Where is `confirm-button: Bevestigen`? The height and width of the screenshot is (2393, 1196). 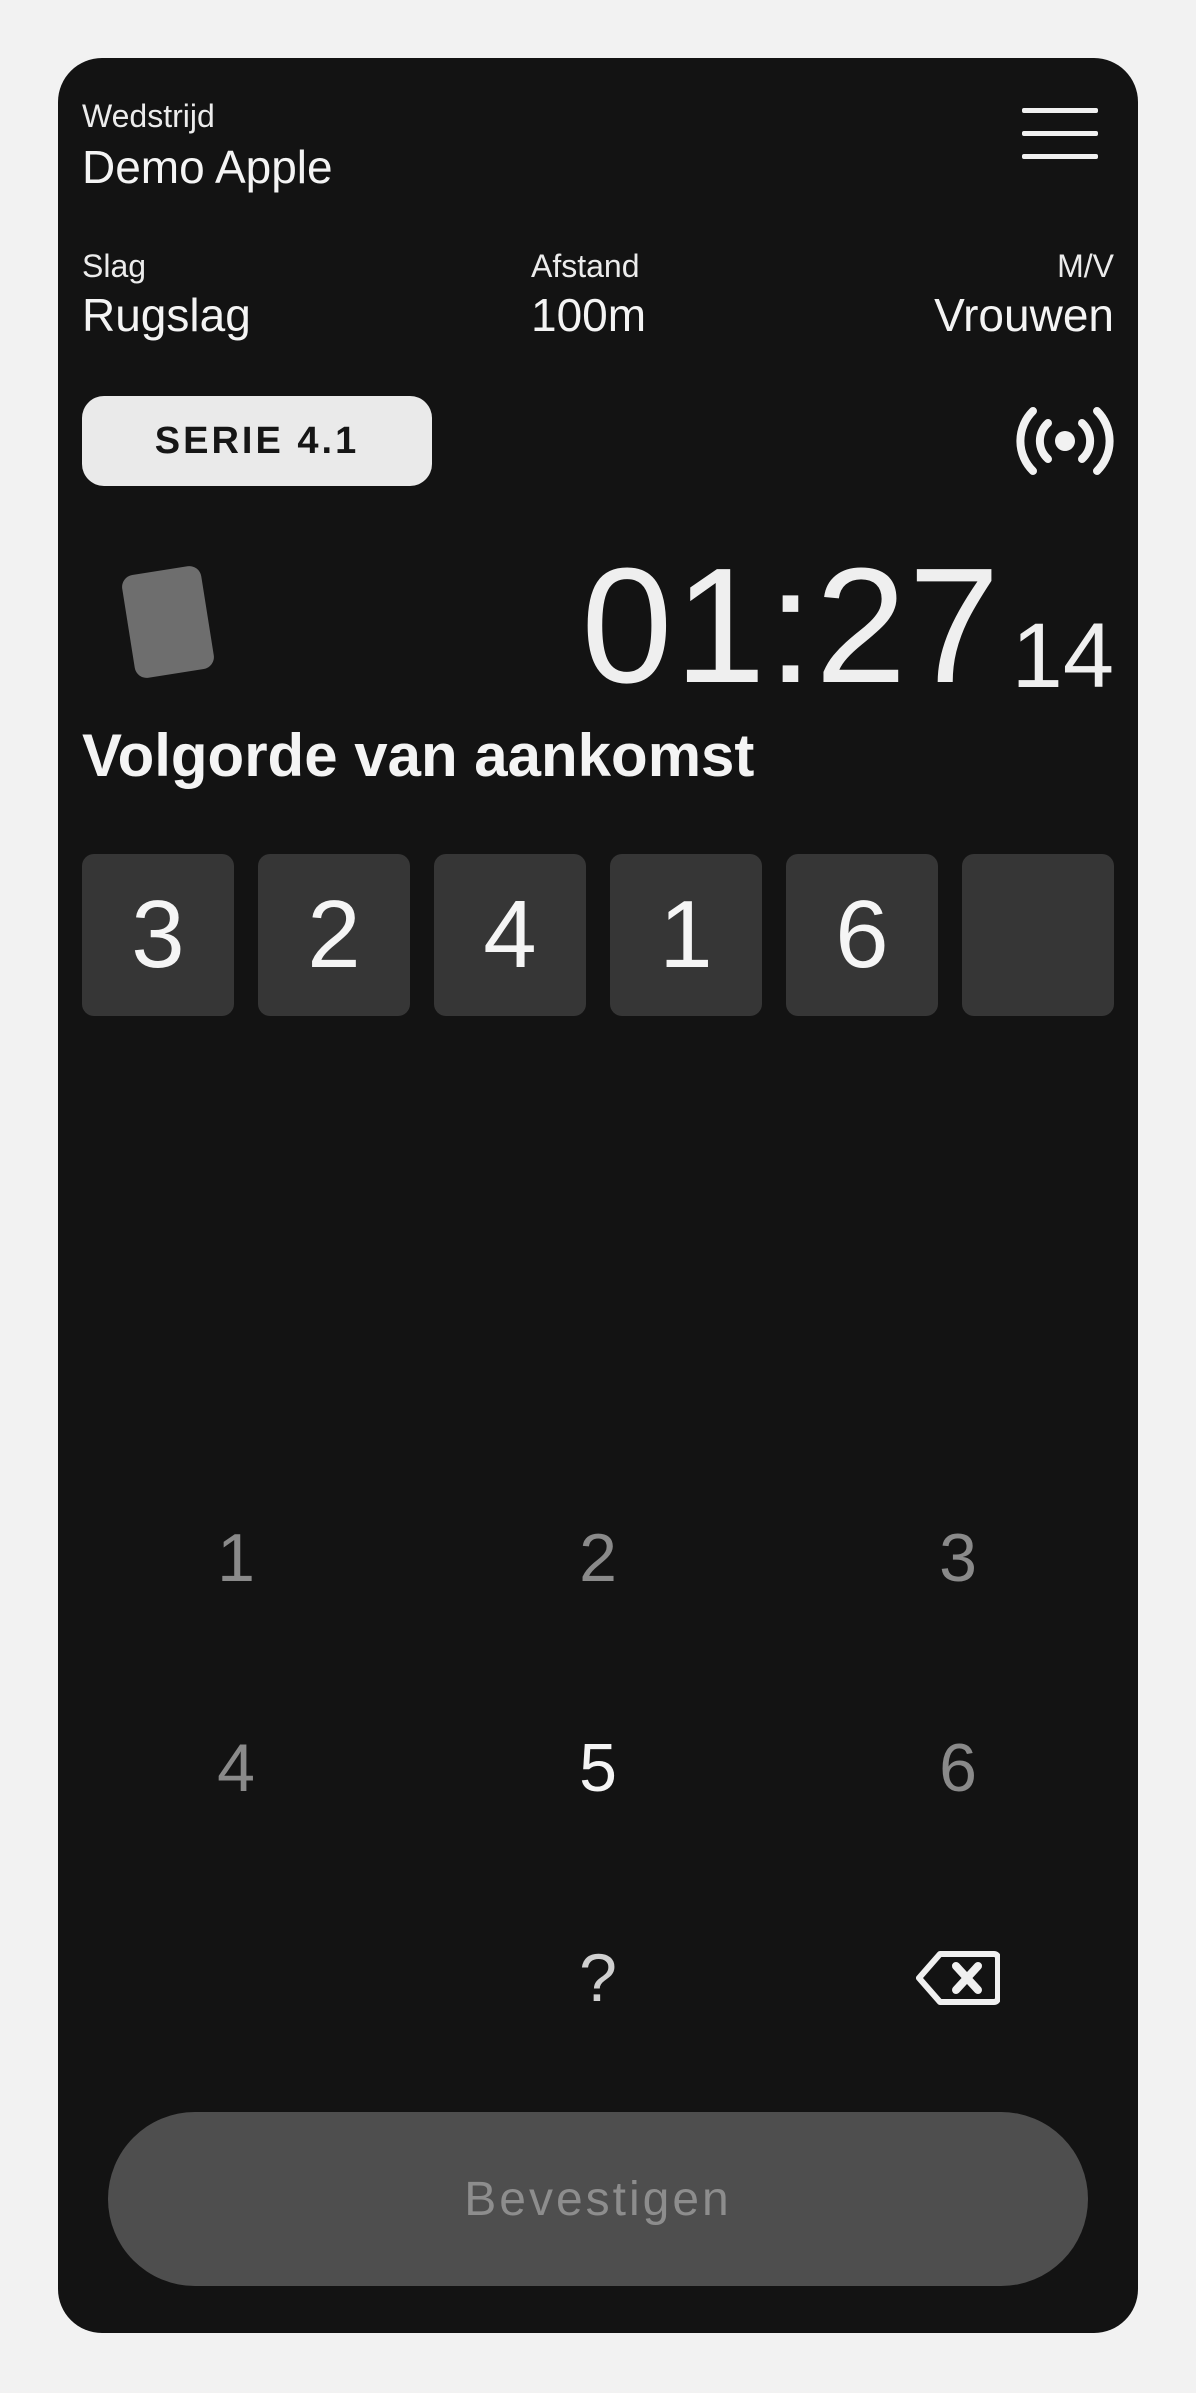
confirm-button: Bevestigen is located at coordinates (598, 2199).